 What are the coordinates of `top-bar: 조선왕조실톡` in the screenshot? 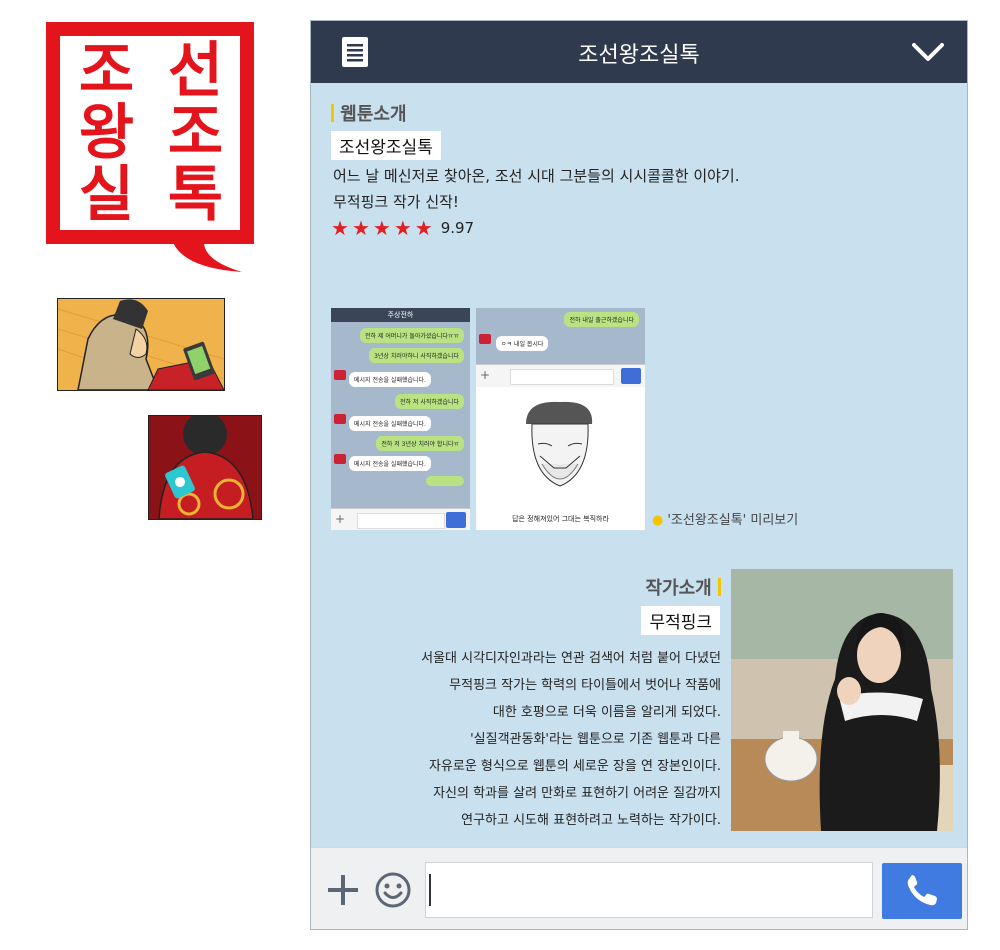 It's located at (639, 52).